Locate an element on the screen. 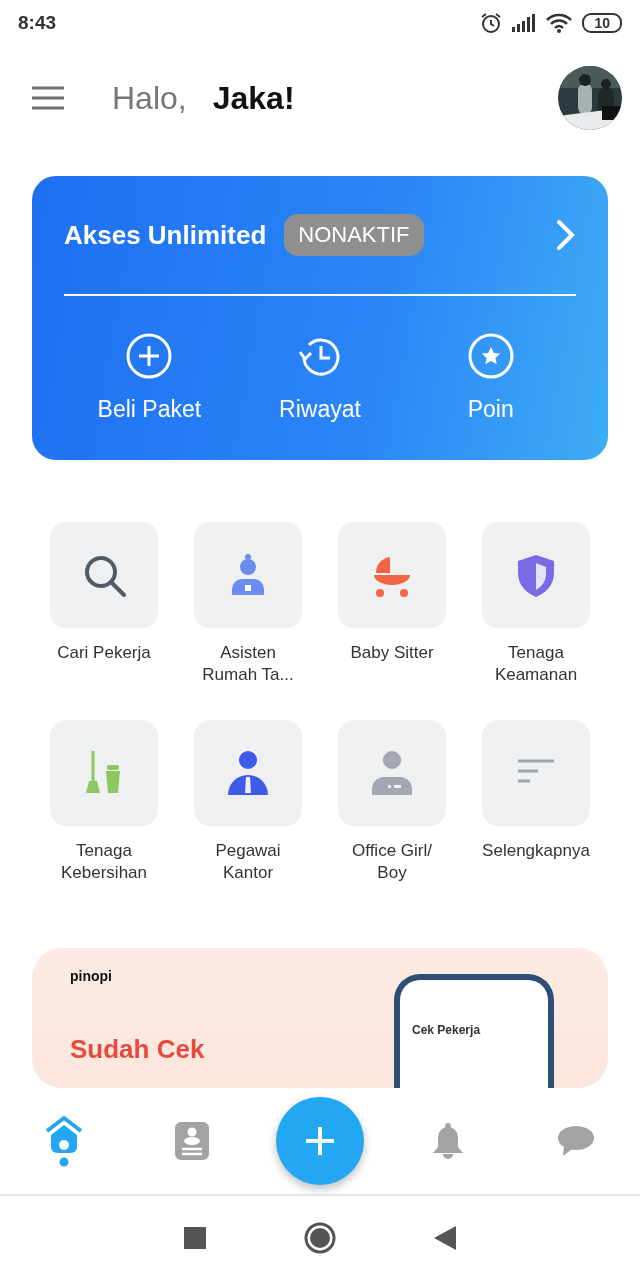  user-name: Jaka! is located at coordinates (254, 98).